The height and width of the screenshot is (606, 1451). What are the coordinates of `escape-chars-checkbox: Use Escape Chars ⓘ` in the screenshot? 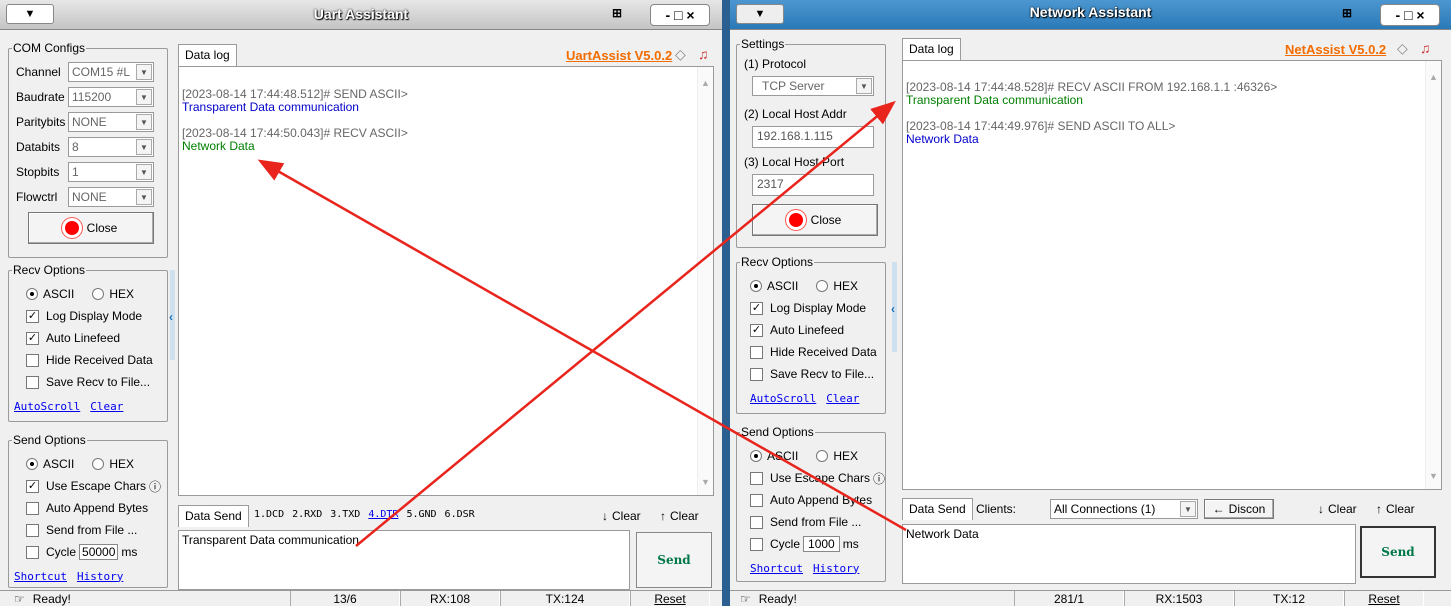 It's located at (817, 478).